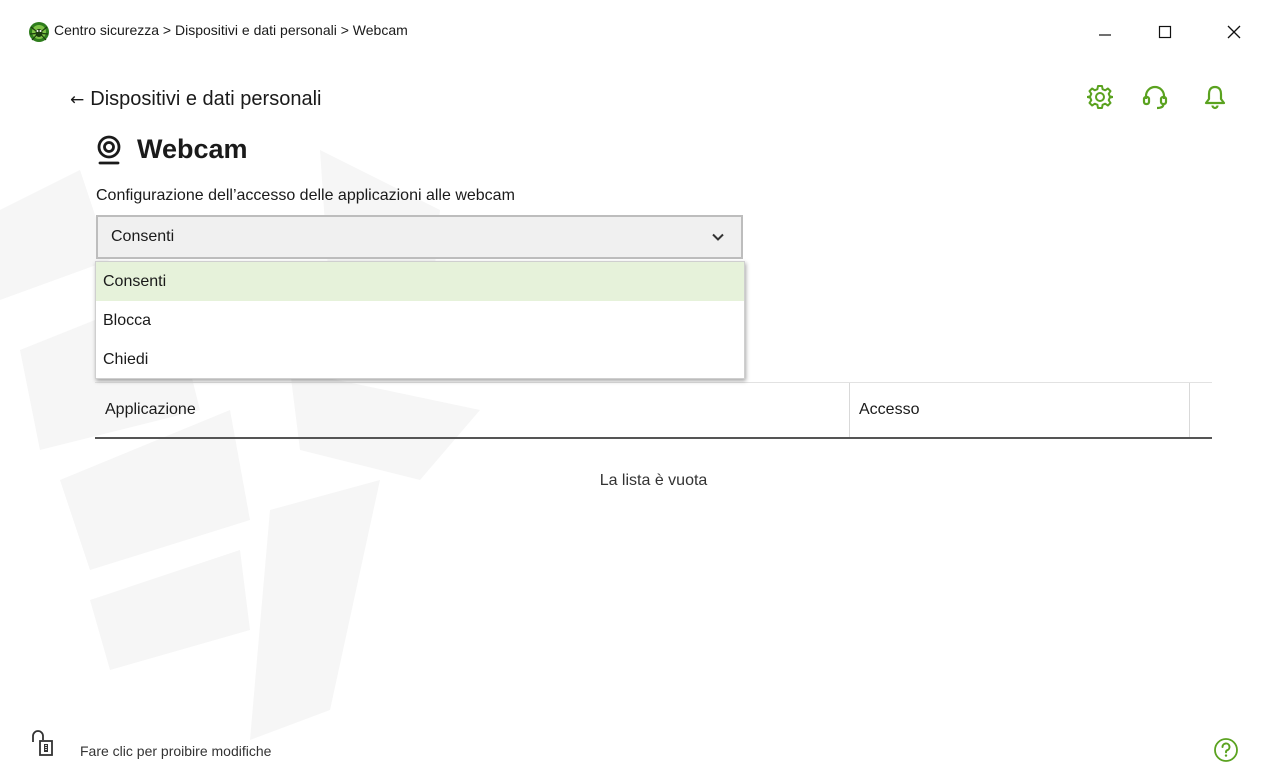 The height and width of the screenshot is (769, 1269). Describe the element at coordinates (472, 410) in the screenshot. I see `column-header-application: Applicazione` at that location.